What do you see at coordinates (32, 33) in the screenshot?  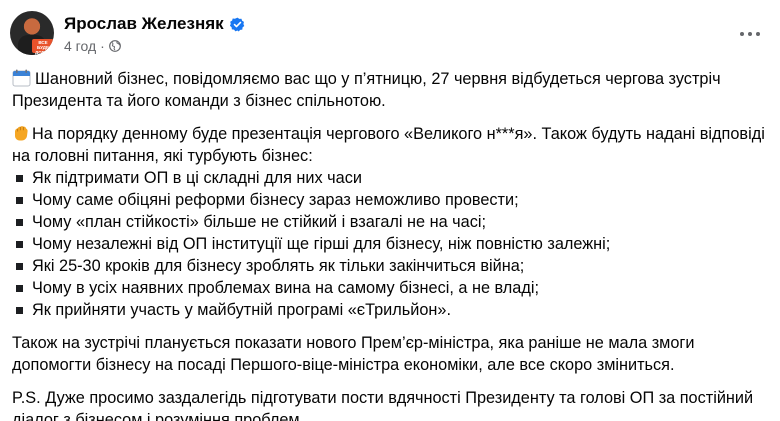 I see `avatar: ВСЕ БУДЕ ДОБРЕ` at bounding box center [32, 33].